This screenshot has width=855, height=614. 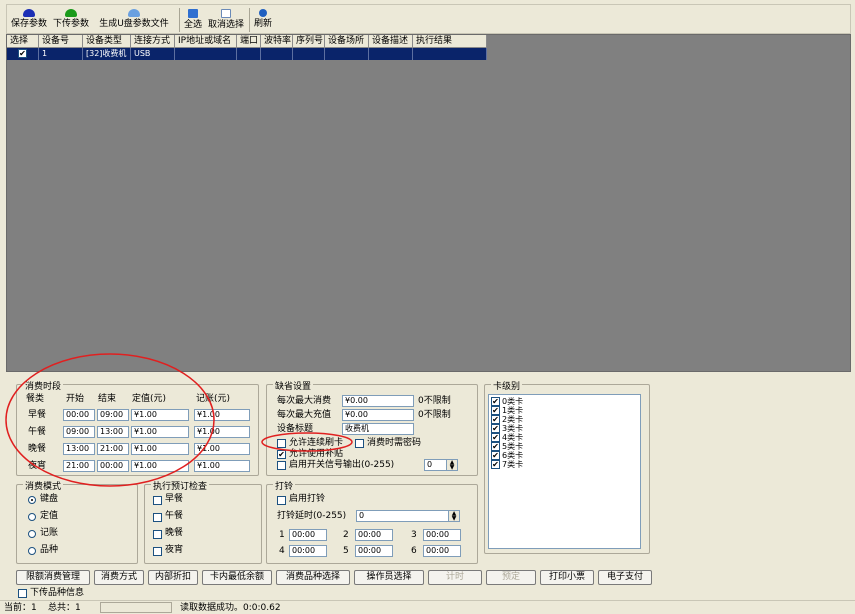 What do you see at coordinates (32, 551) in the screenshot?
I see `mode-variety-radio` at bounding box center [32, 551].